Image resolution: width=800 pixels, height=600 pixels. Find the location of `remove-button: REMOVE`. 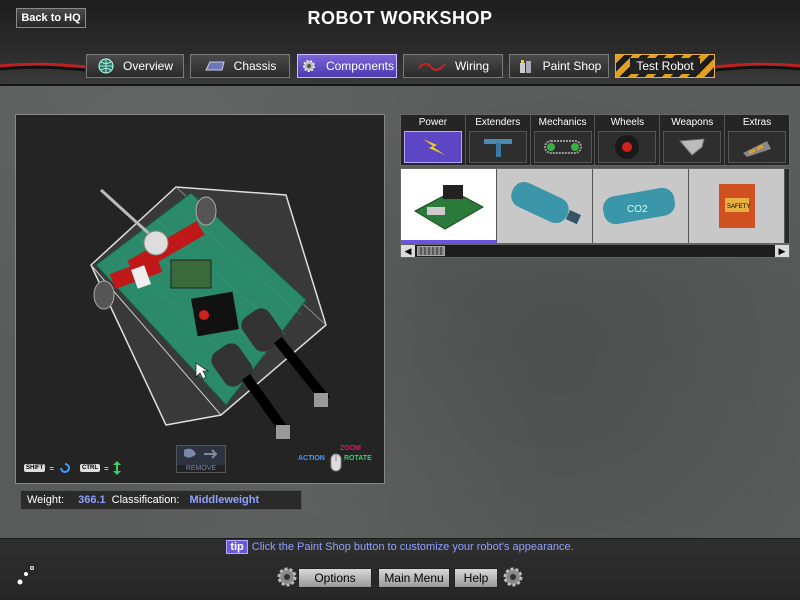

remove-button: REMOVE is located at coordinates (201, 459).